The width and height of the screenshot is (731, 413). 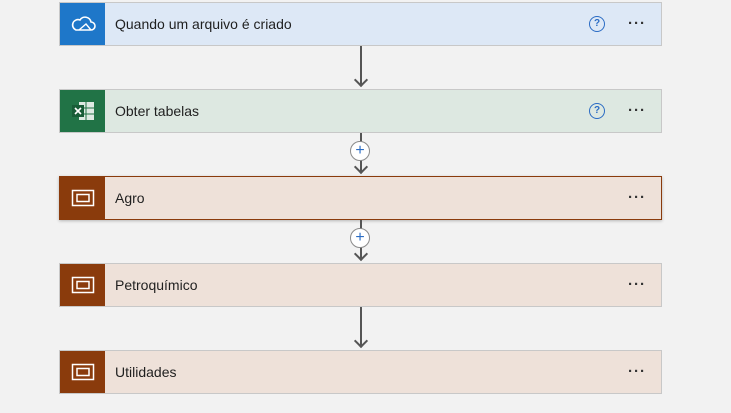 I want to click on step-card-excel-get-tables: Obter tabelas ? ···, so click(x=360, y=111).